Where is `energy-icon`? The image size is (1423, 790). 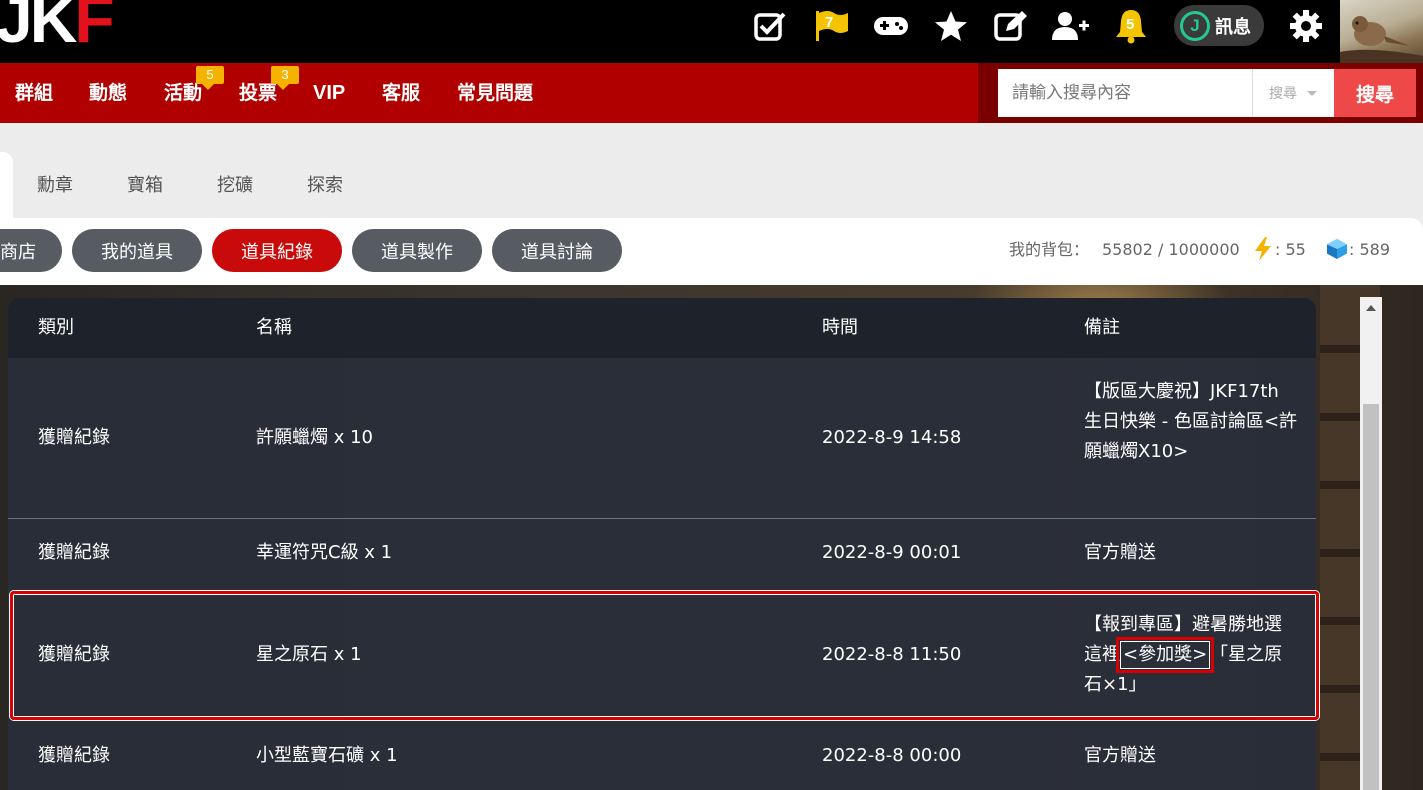
energy-icon is located at coordinates (1263, 252).